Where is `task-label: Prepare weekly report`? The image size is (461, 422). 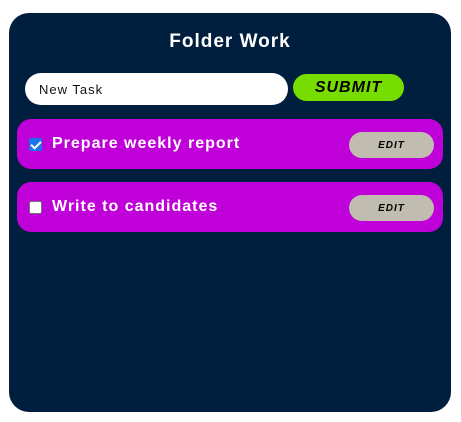
task-label: Prepare weekly report is located at coordinates (146, 143).